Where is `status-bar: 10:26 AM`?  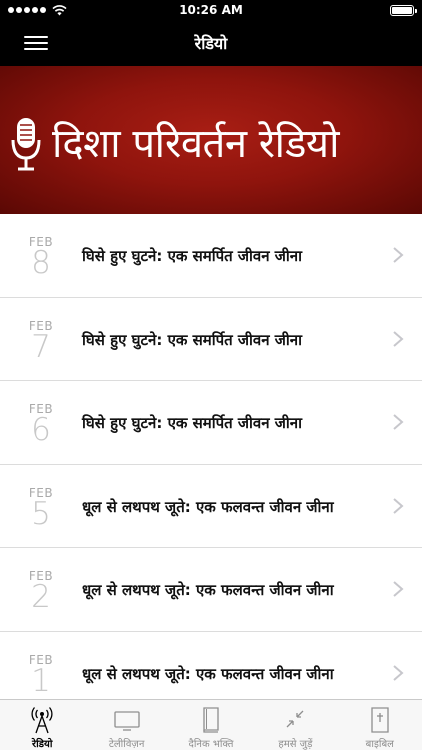 status-bar: 10:26 AM is located at coordinates (211, 10).